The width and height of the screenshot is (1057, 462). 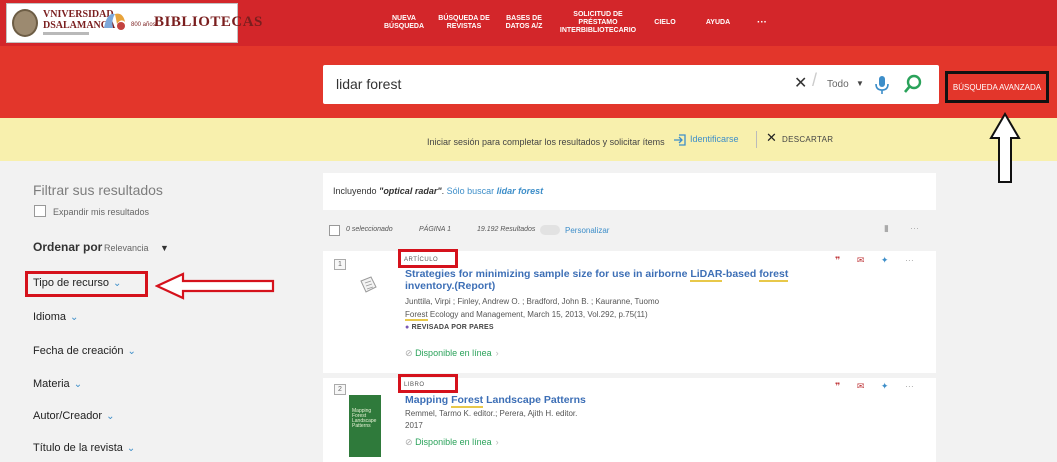 I want to click on pin-icon: ▮, so click(x=886, y=228).